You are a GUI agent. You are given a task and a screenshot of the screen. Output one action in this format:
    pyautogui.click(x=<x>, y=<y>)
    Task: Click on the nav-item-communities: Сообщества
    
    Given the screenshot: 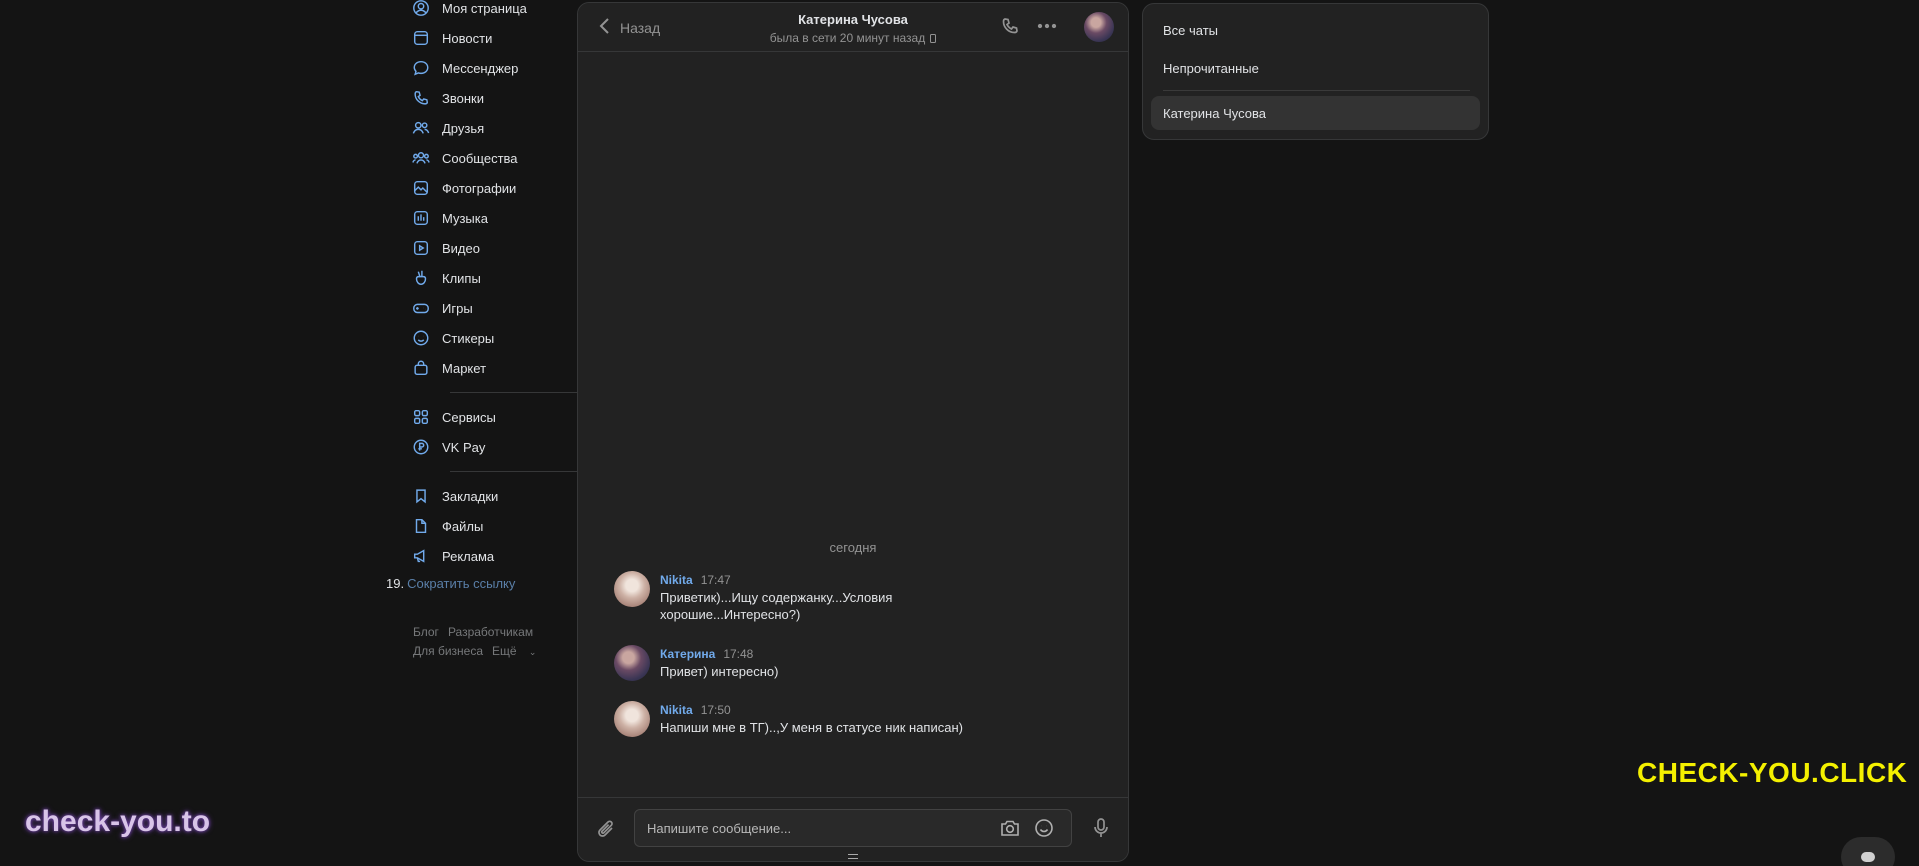 What is the action you would take?
    pyautogui.click(x=487, y=158)
    